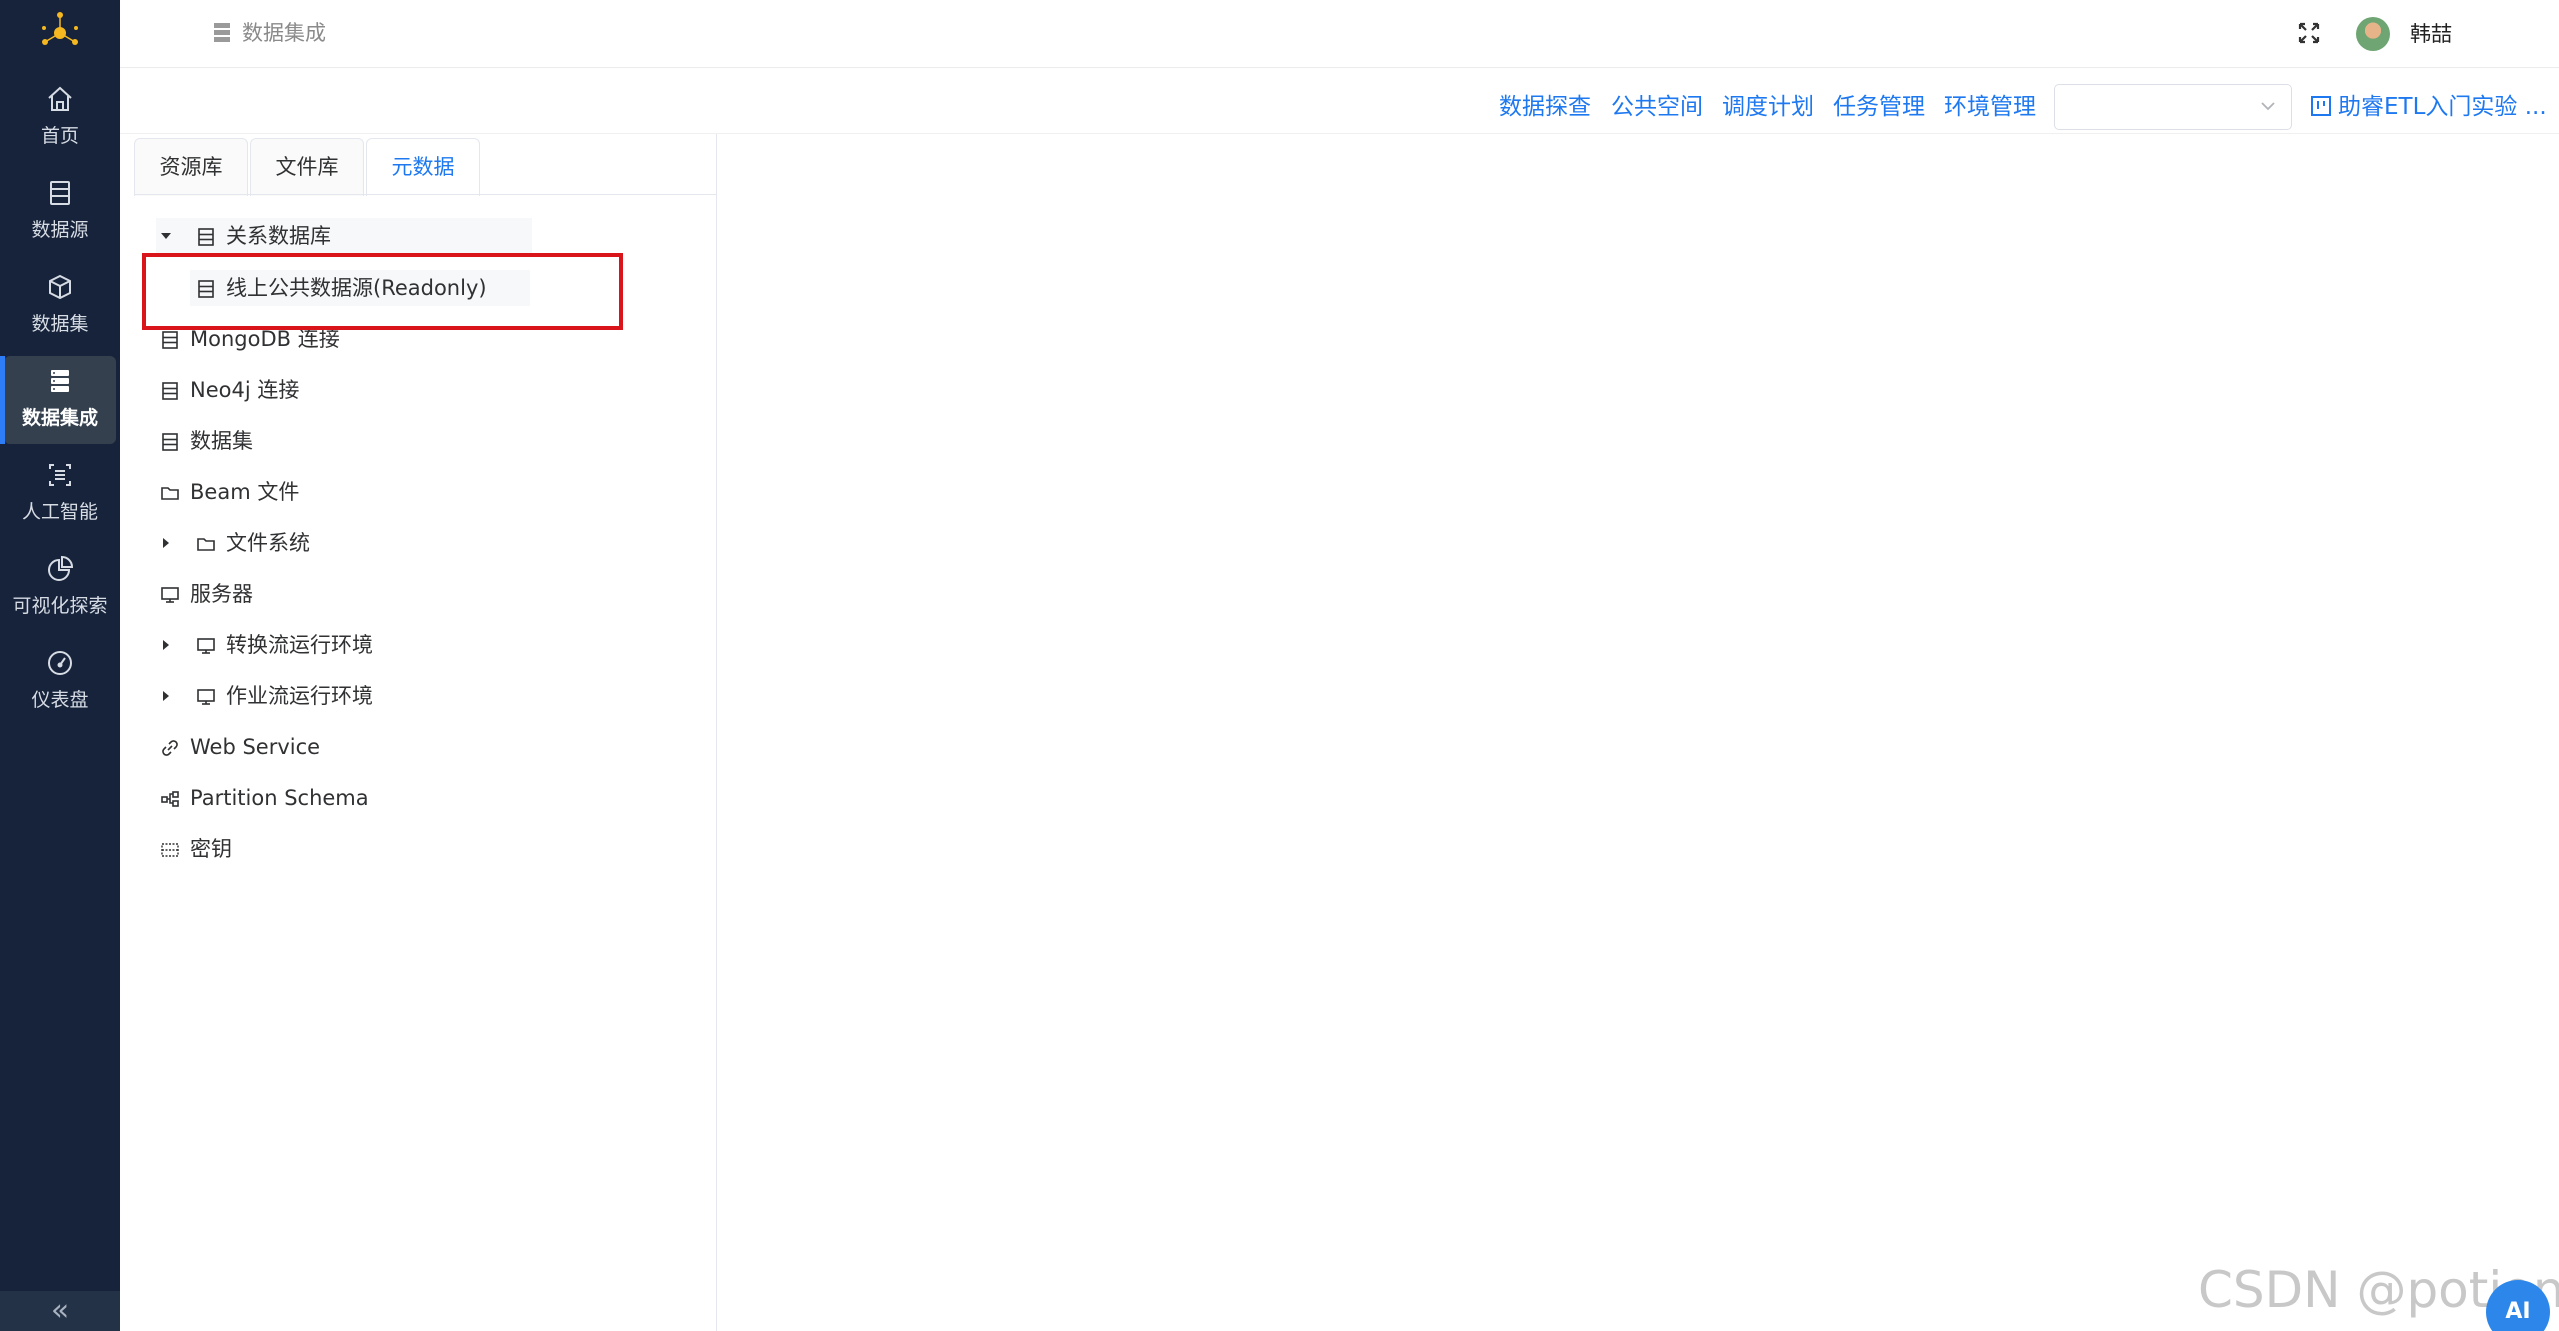 This screenshot has height=1331, width=2559. I want to click on cube-icon, so click(60, 287).